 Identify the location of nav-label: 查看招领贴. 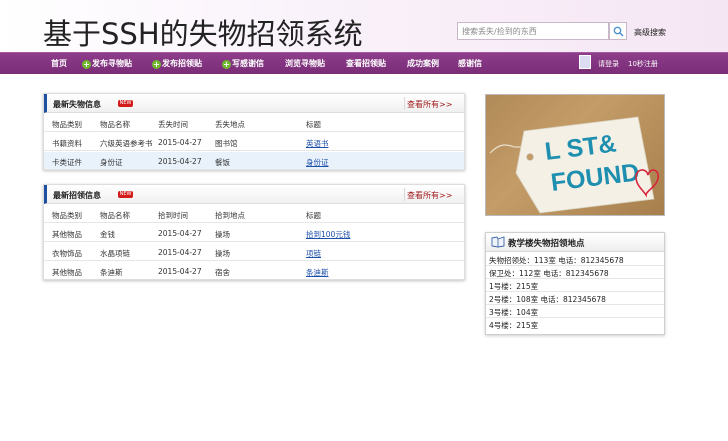
(366, 63).